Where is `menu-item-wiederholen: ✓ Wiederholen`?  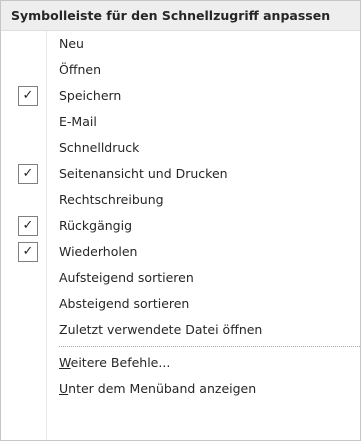 menu-item-wiederholen: ✓ Wiederholen is located at coordinates (180, 252).